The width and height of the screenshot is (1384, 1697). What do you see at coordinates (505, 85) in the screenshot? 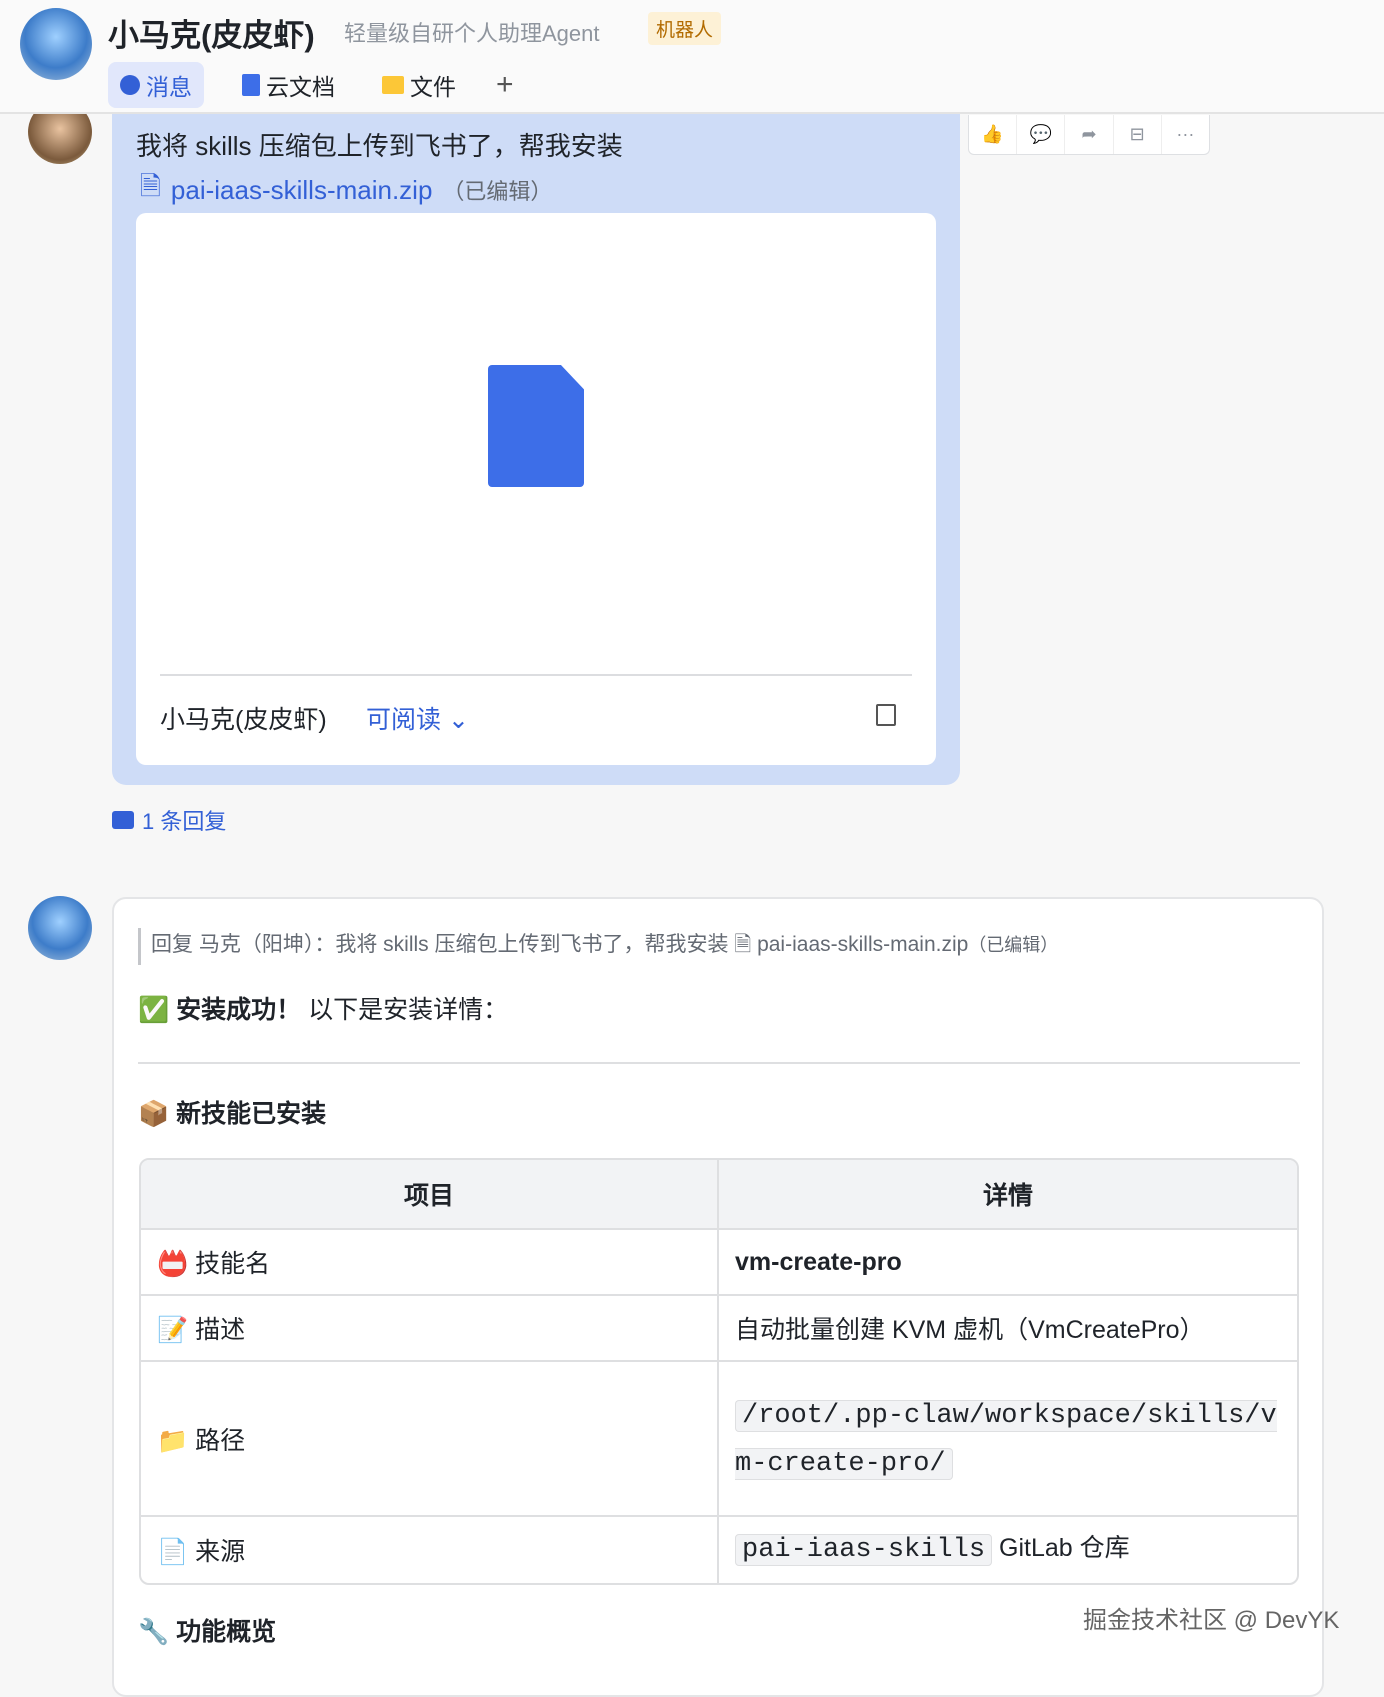
I see `add-tab-button: +` at bounding box center [505, 85].